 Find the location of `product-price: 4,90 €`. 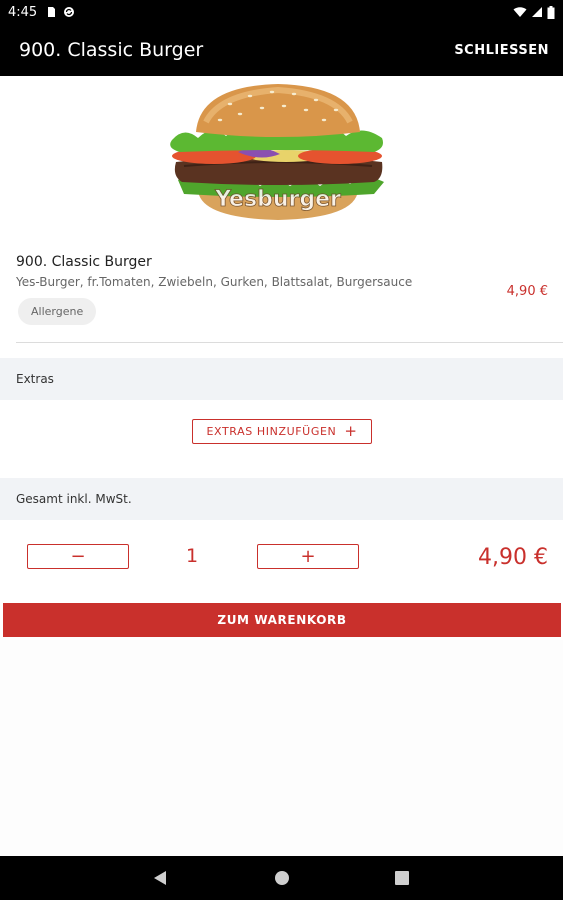

product-price: 4,90 € is located at coordinates (527, 291).